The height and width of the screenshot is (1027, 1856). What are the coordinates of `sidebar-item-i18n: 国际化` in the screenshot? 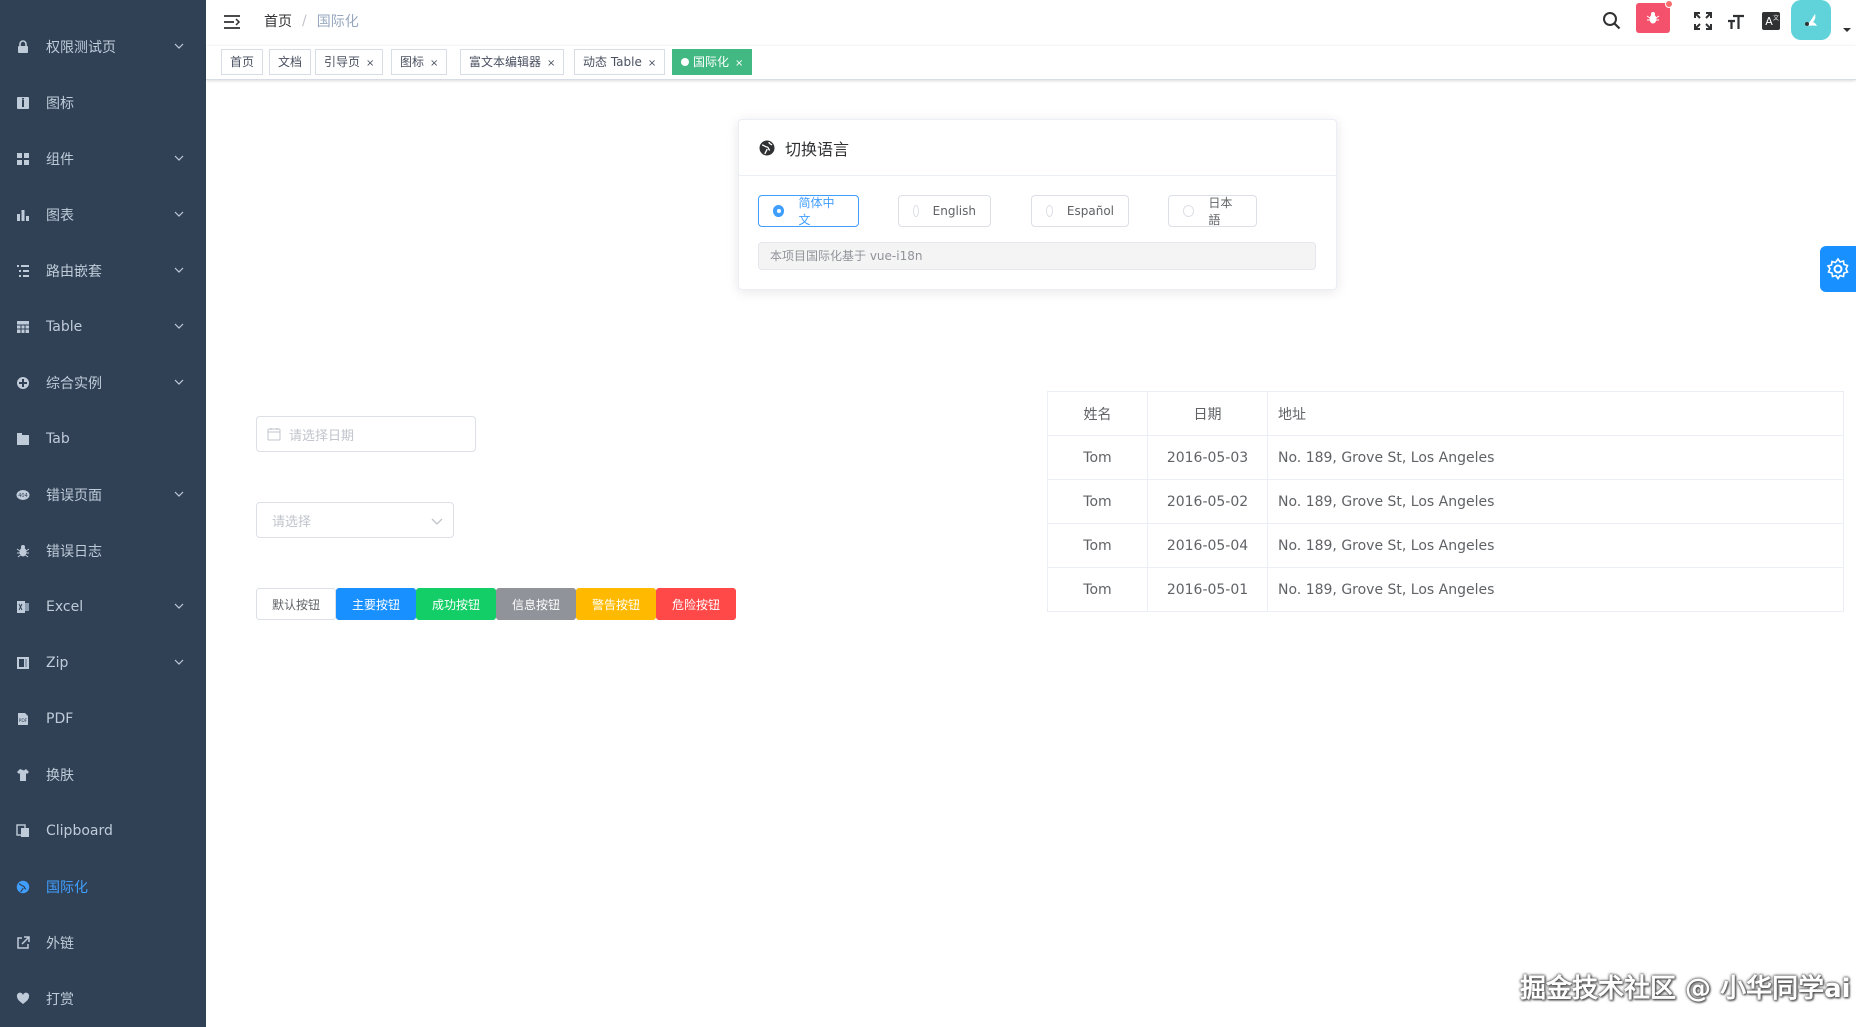 It's located at (103, 887).